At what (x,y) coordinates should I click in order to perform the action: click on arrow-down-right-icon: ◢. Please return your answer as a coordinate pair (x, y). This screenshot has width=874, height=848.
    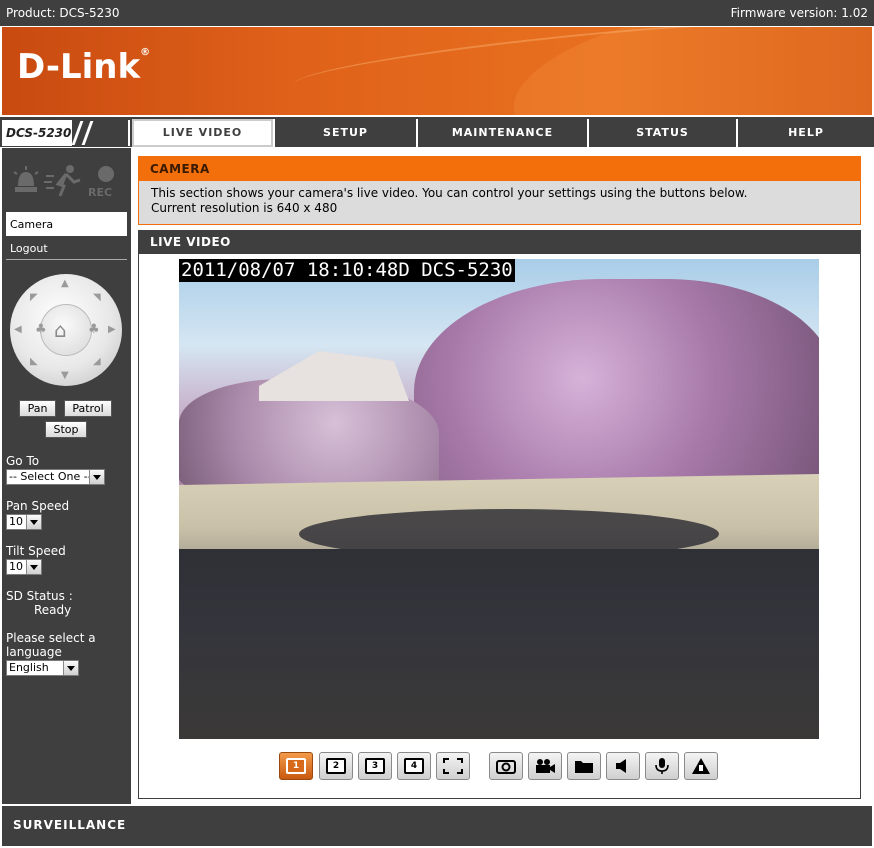
    Looking at the image, I should click on (97, 361).